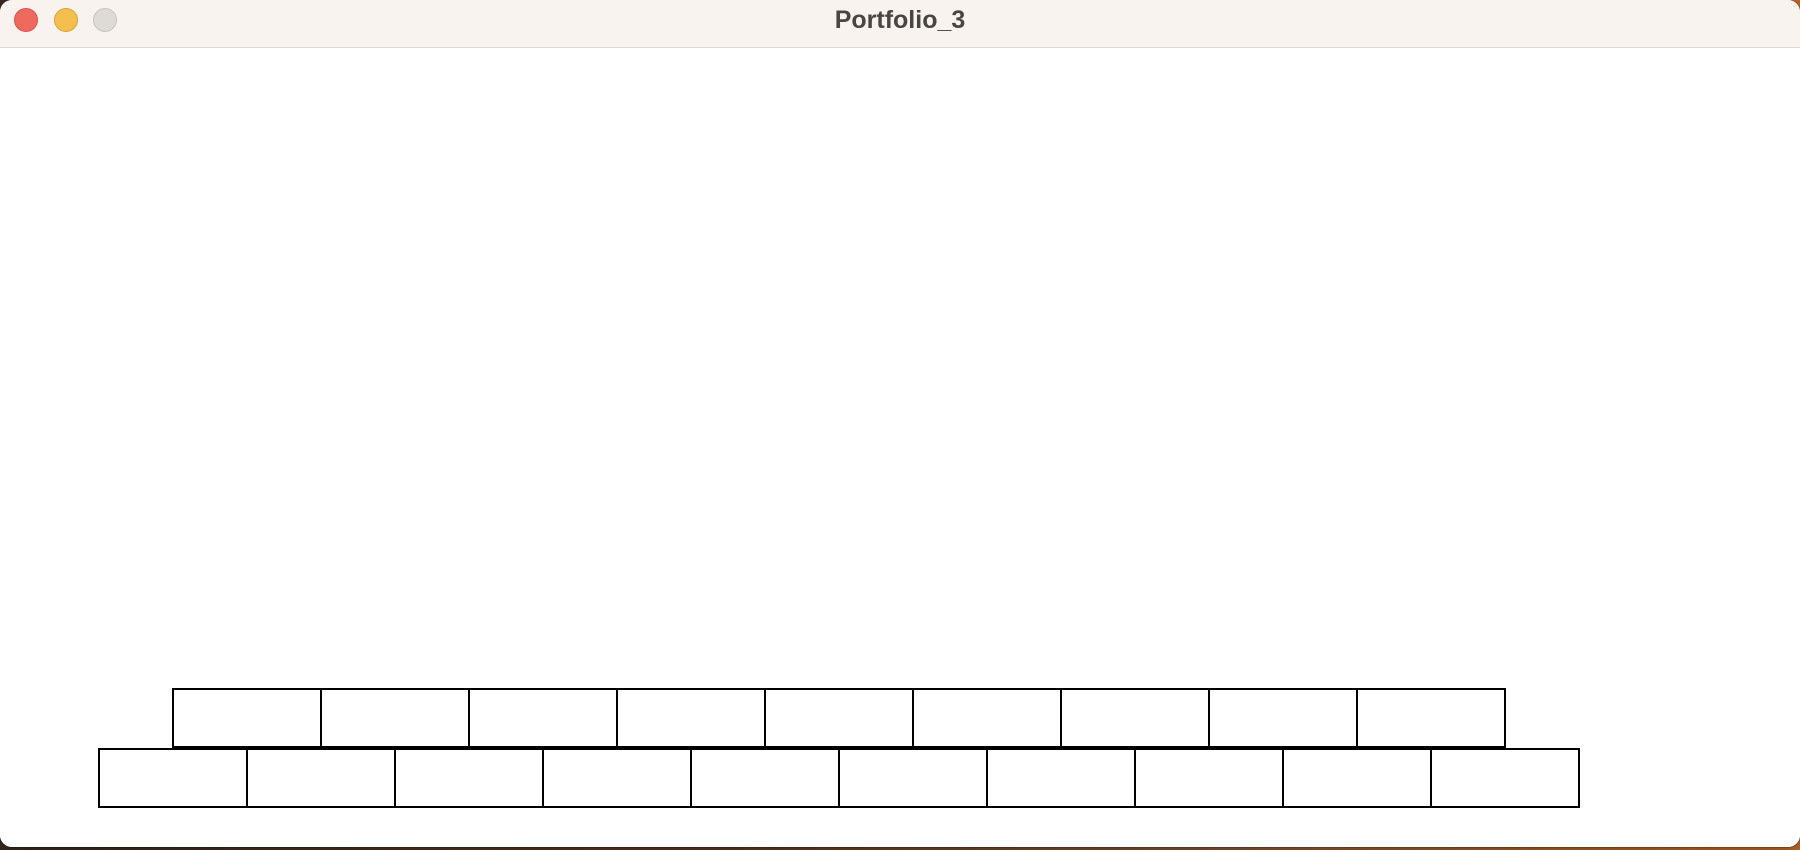  I want to click on brick-row-top, so click(839, 718).